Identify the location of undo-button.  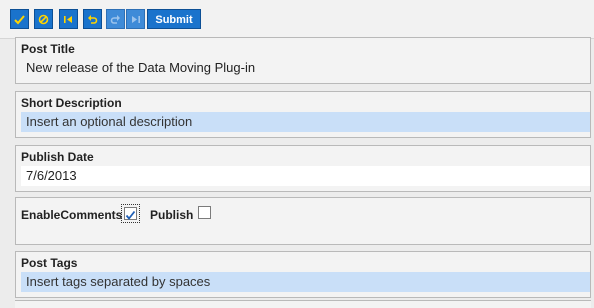
(92, 19).